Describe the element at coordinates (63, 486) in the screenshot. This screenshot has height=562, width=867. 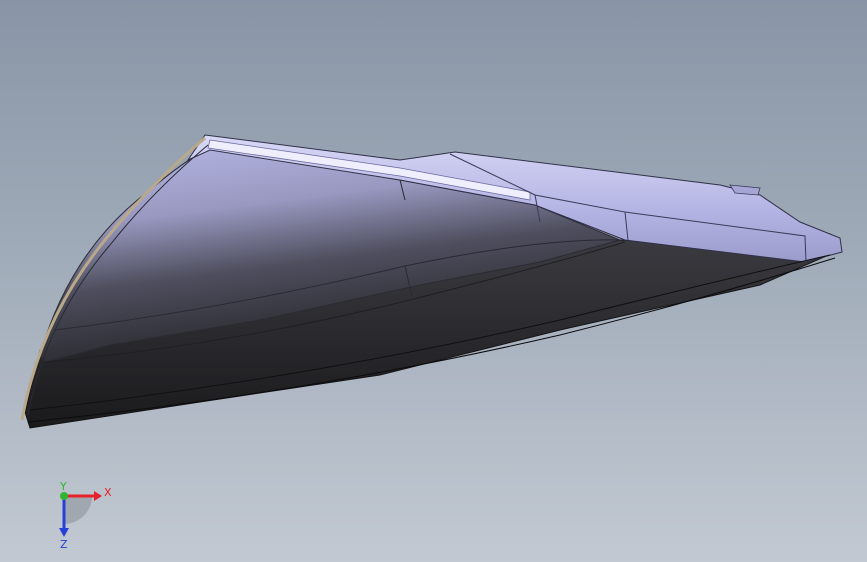
I see `y-axis-label: Y` at that location.